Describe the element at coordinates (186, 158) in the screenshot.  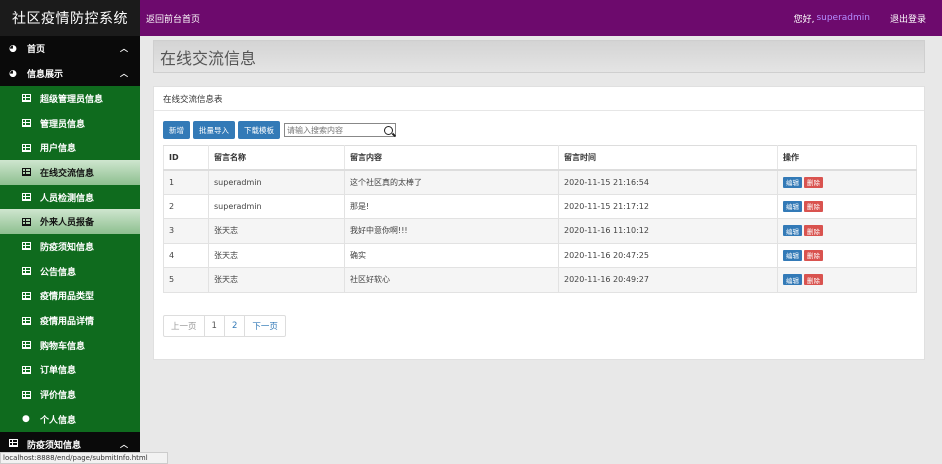
I see `column-header-id: ID` at that location.